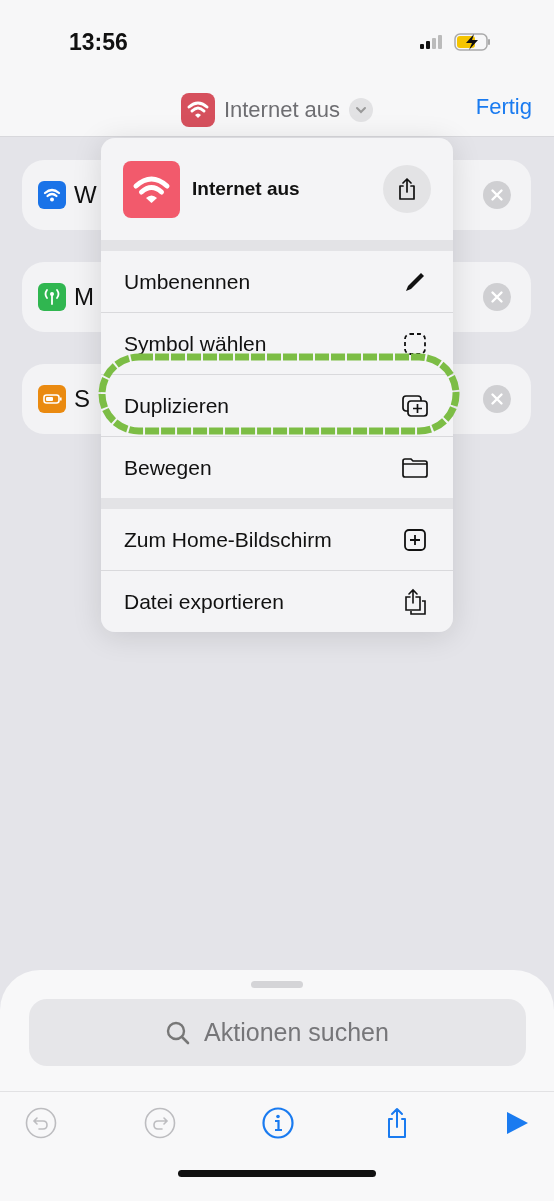  Describe the element at coordinates (278, 1123) in the screenshot. I see `info-button` at that location.